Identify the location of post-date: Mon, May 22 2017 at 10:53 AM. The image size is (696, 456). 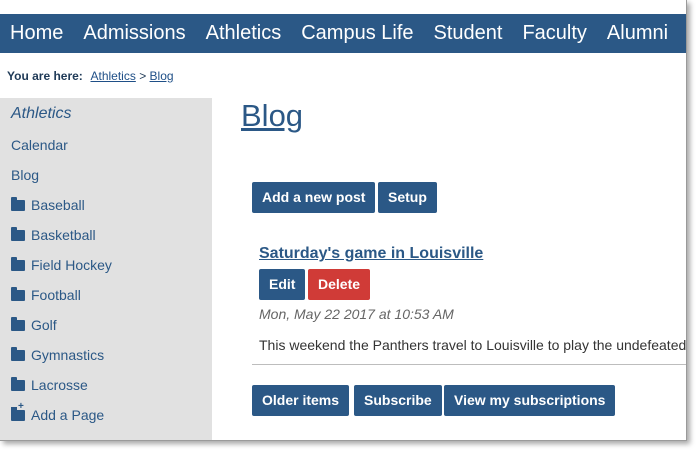
(356, 314).